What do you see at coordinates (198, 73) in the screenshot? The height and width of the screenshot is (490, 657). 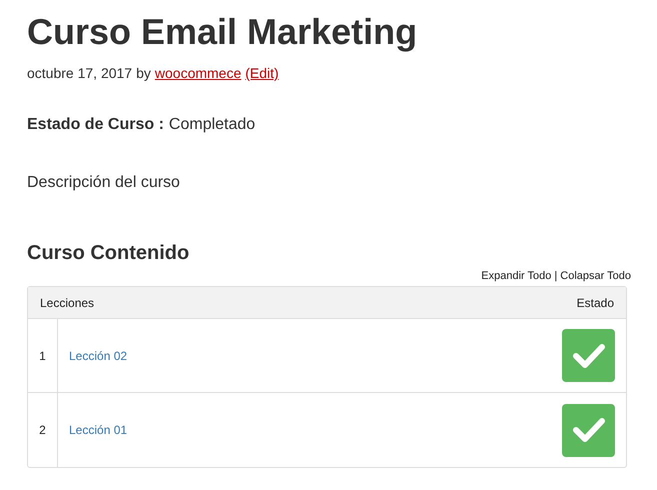 I see `author-link: woocommece` at bounding box center [198, 73].